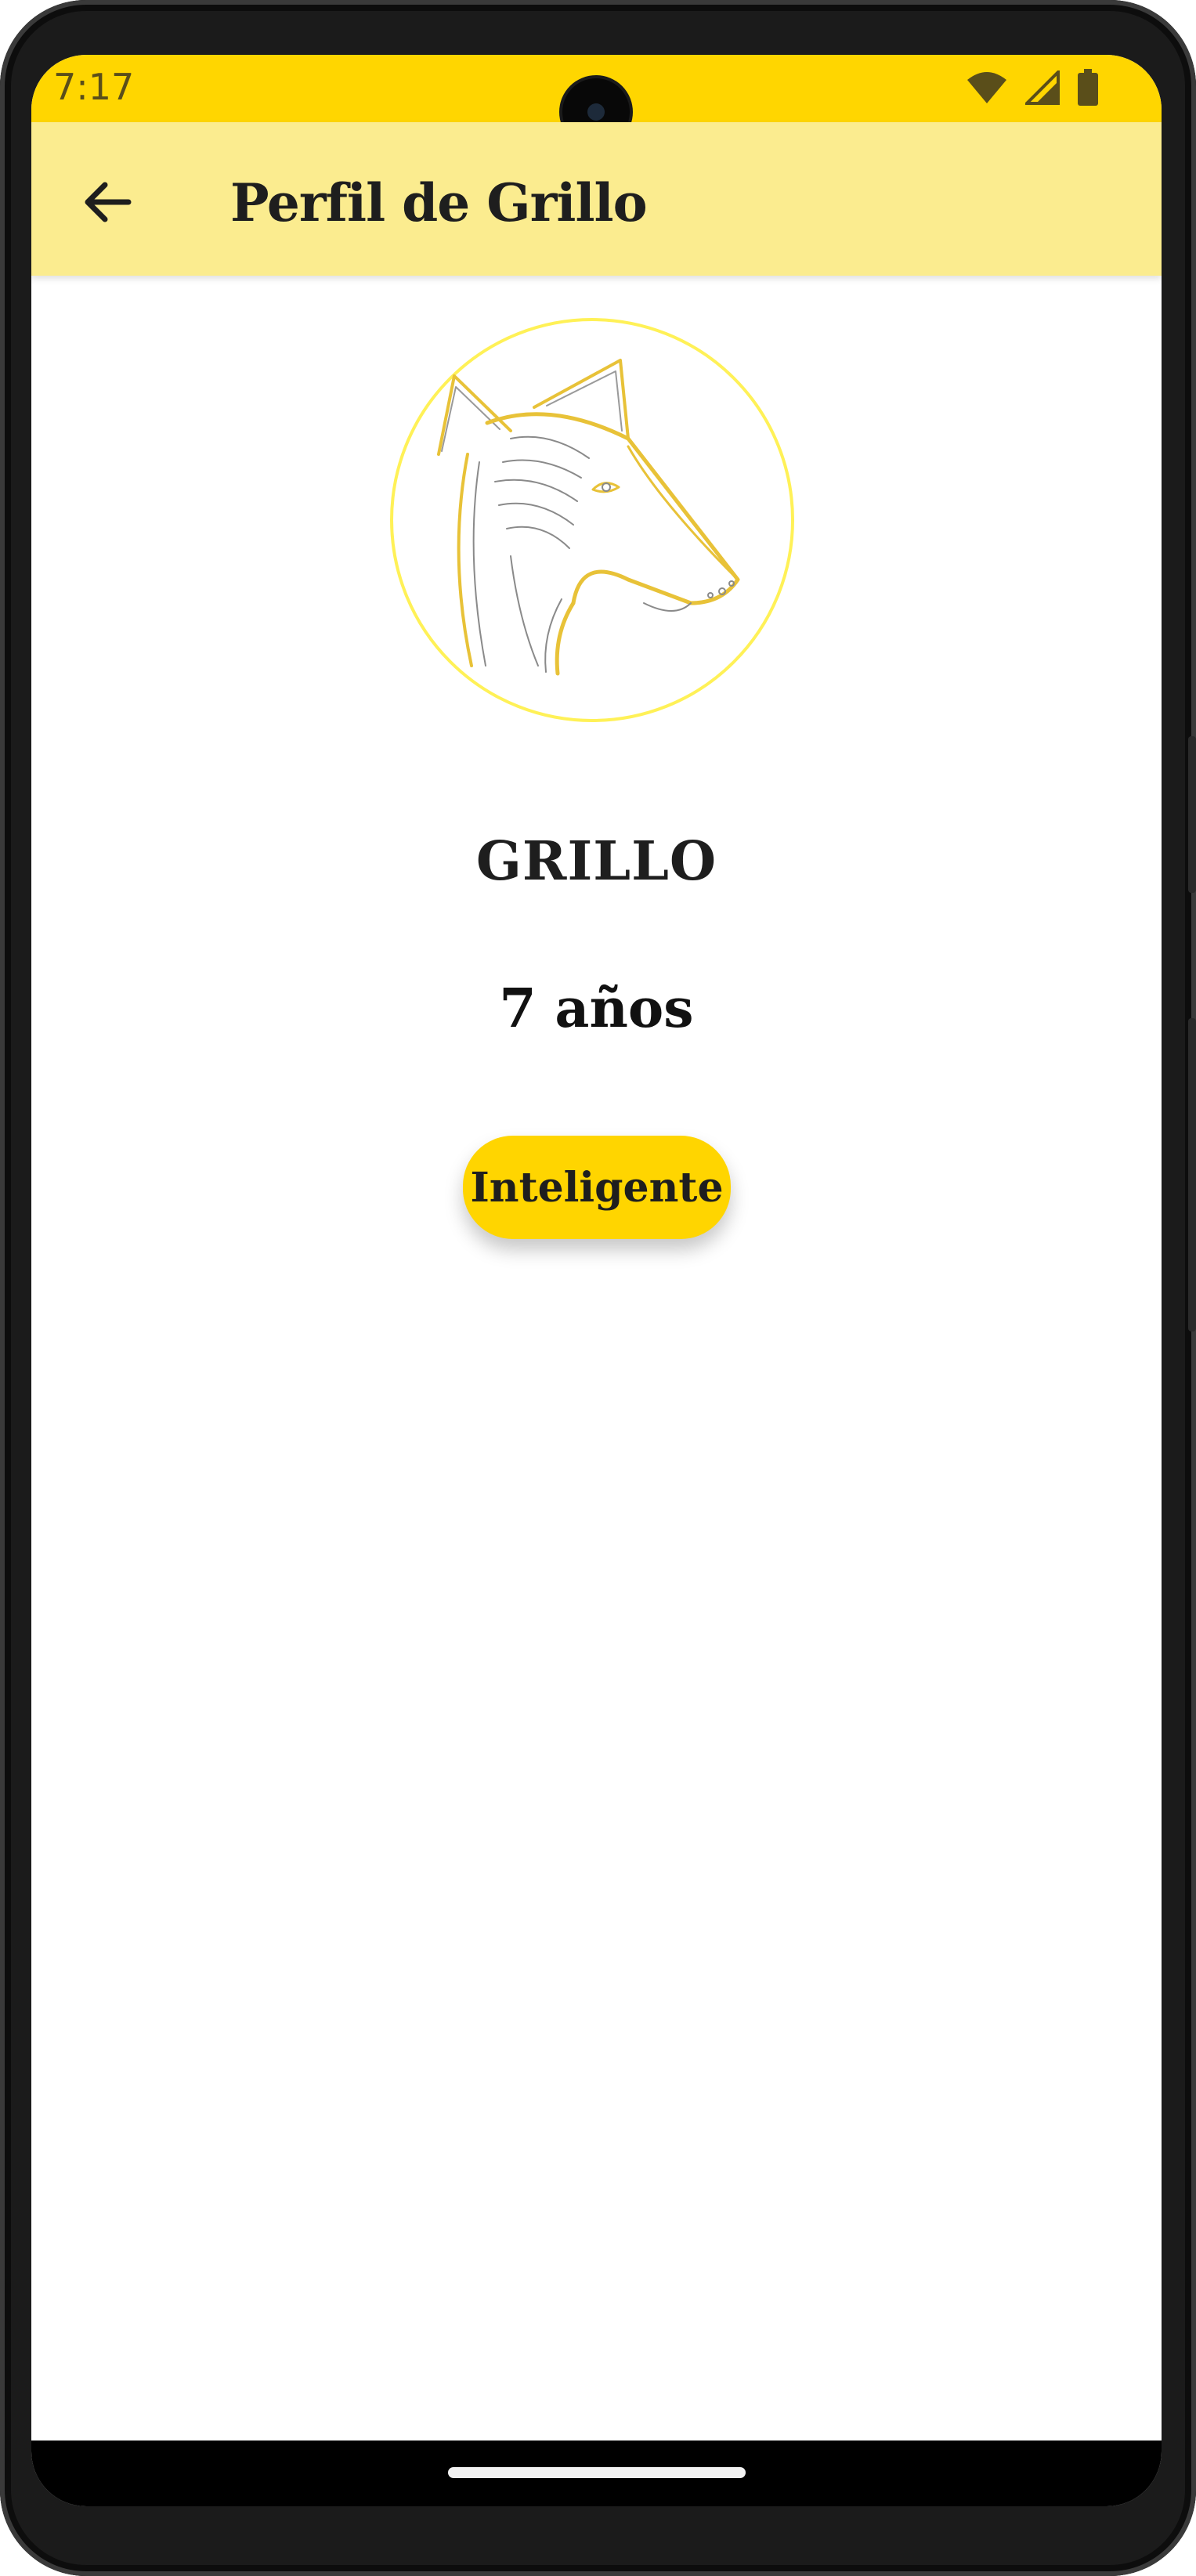 This screenshot has width=1196, height=2576. I want to click on pet-avatar, so click(592, 520).